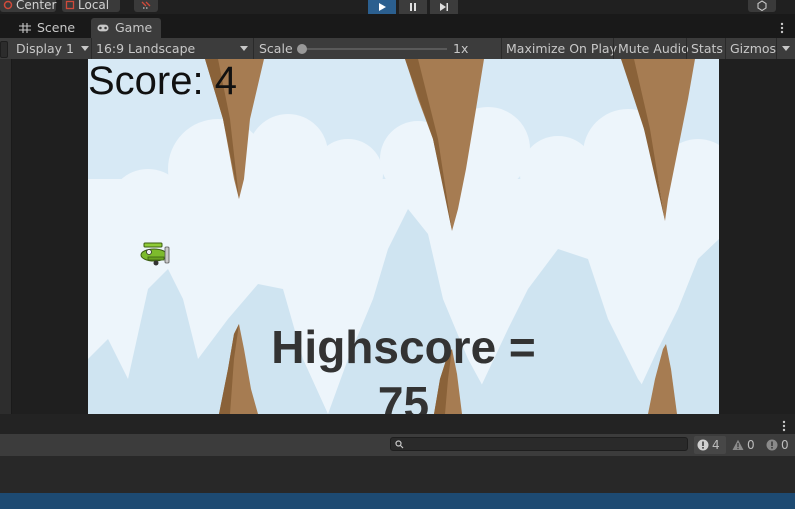 The height and width of the screenshot is (509, 795). I want to click on display-label: Display 1, so click(45, 48).